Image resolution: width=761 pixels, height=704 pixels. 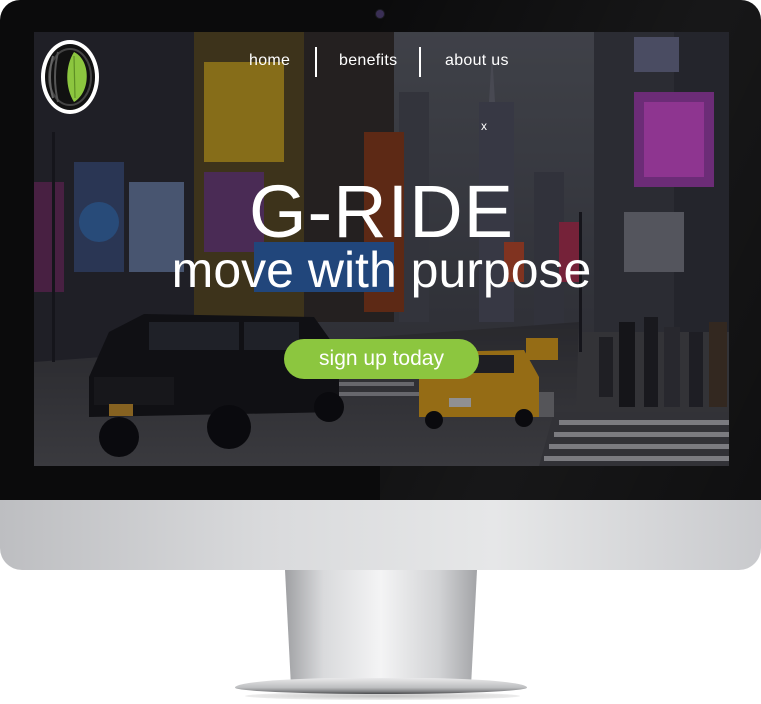 I want to click on top-nav: home benefits about us, so click(x=381, y=62).